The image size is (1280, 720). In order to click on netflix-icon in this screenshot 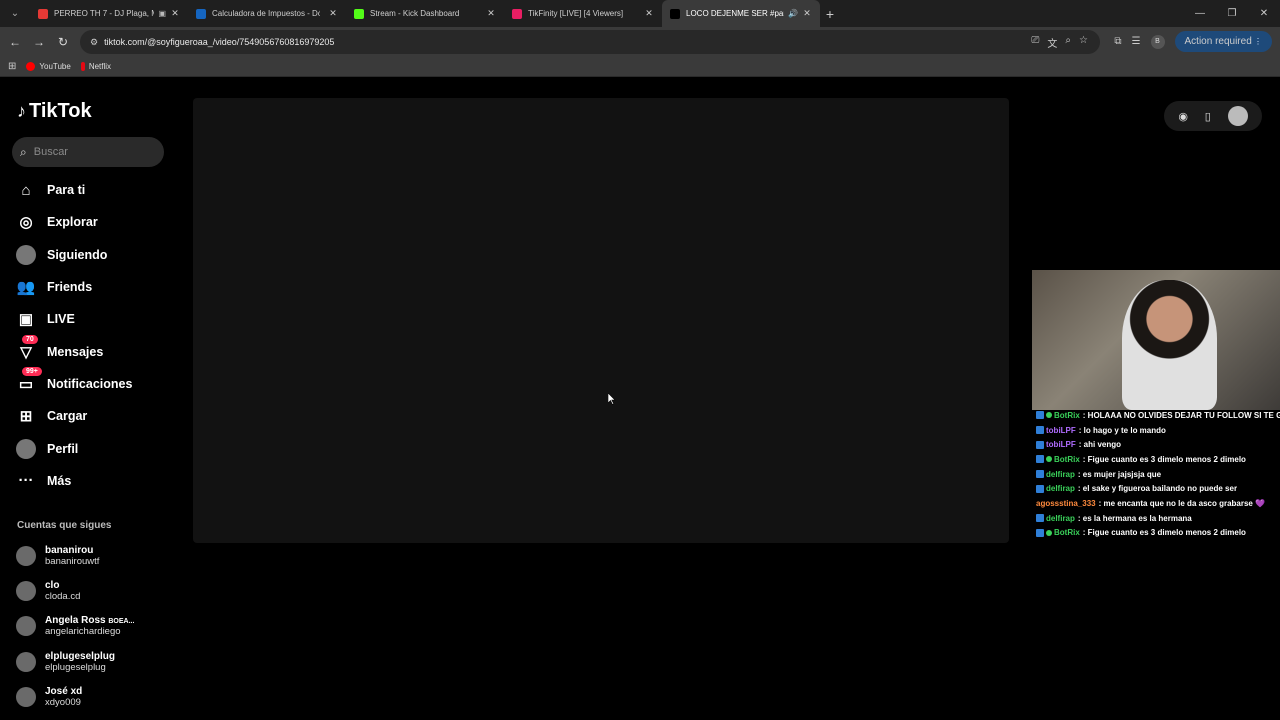, I will do `click(82, 66)`.